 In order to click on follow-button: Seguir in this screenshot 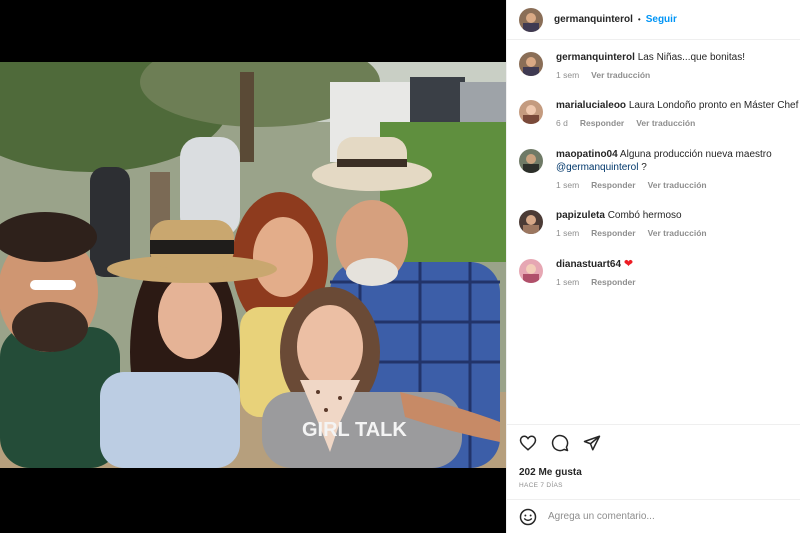, I will do `click(661, 19)`.